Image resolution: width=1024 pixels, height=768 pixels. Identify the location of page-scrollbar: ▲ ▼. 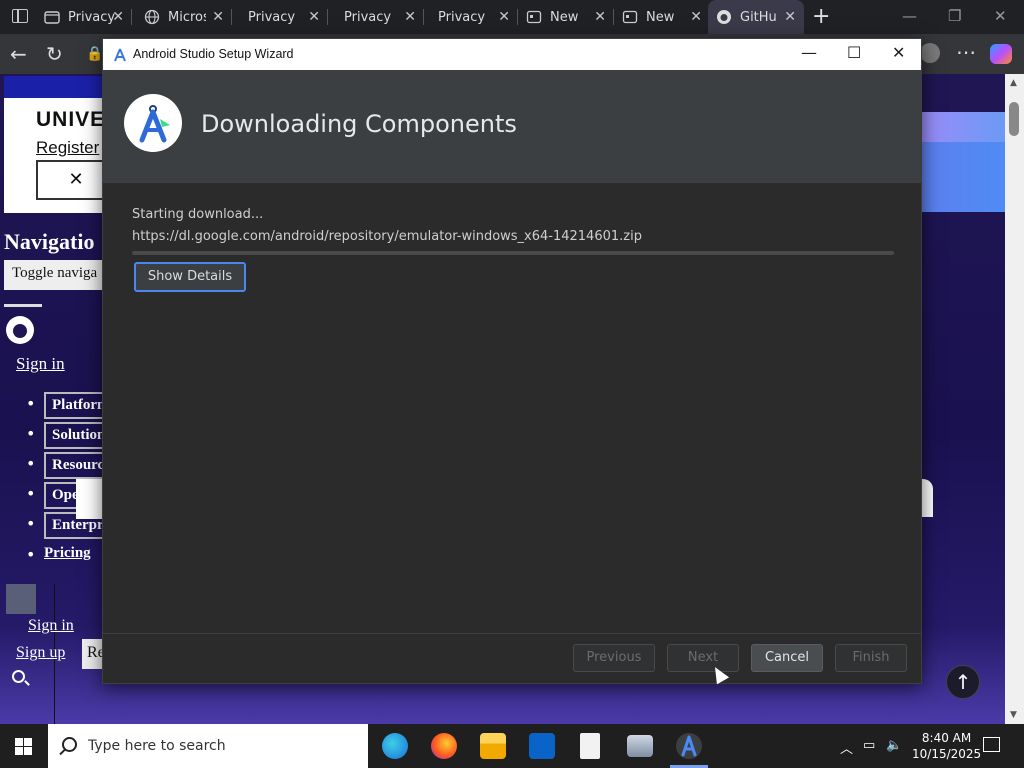
(1014, 399).